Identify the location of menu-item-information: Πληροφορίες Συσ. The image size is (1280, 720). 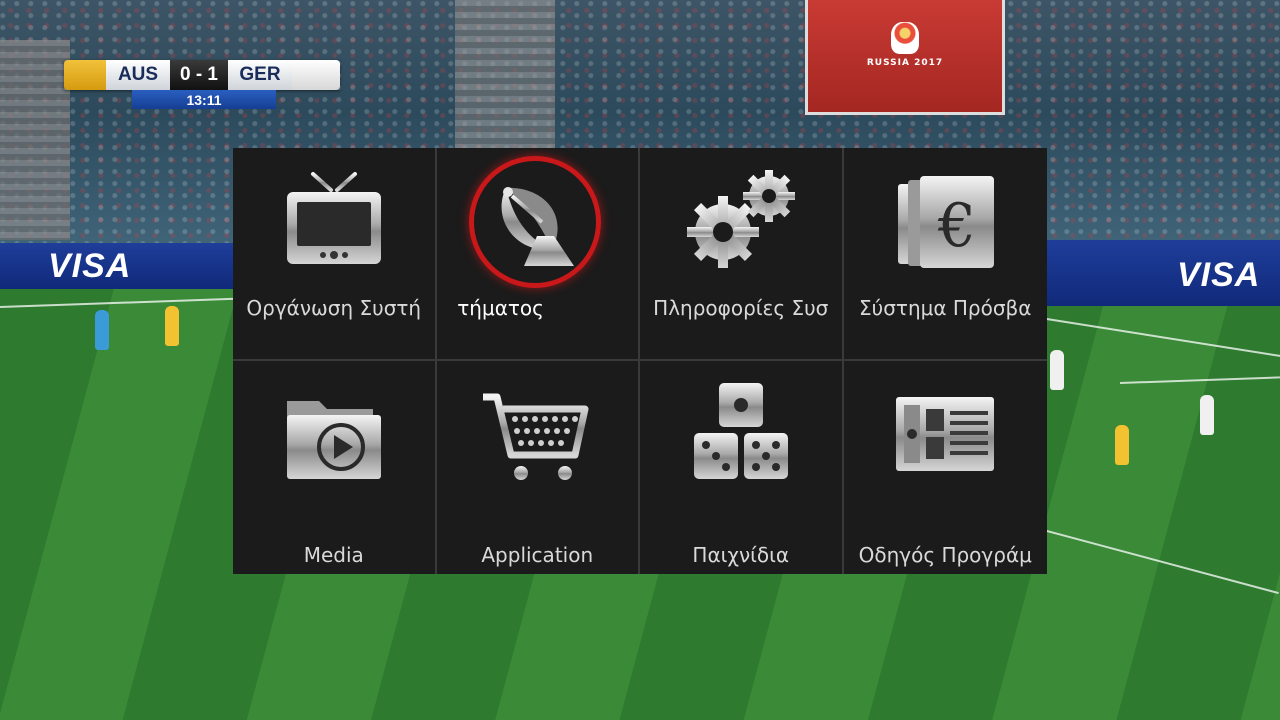
(742, 254).